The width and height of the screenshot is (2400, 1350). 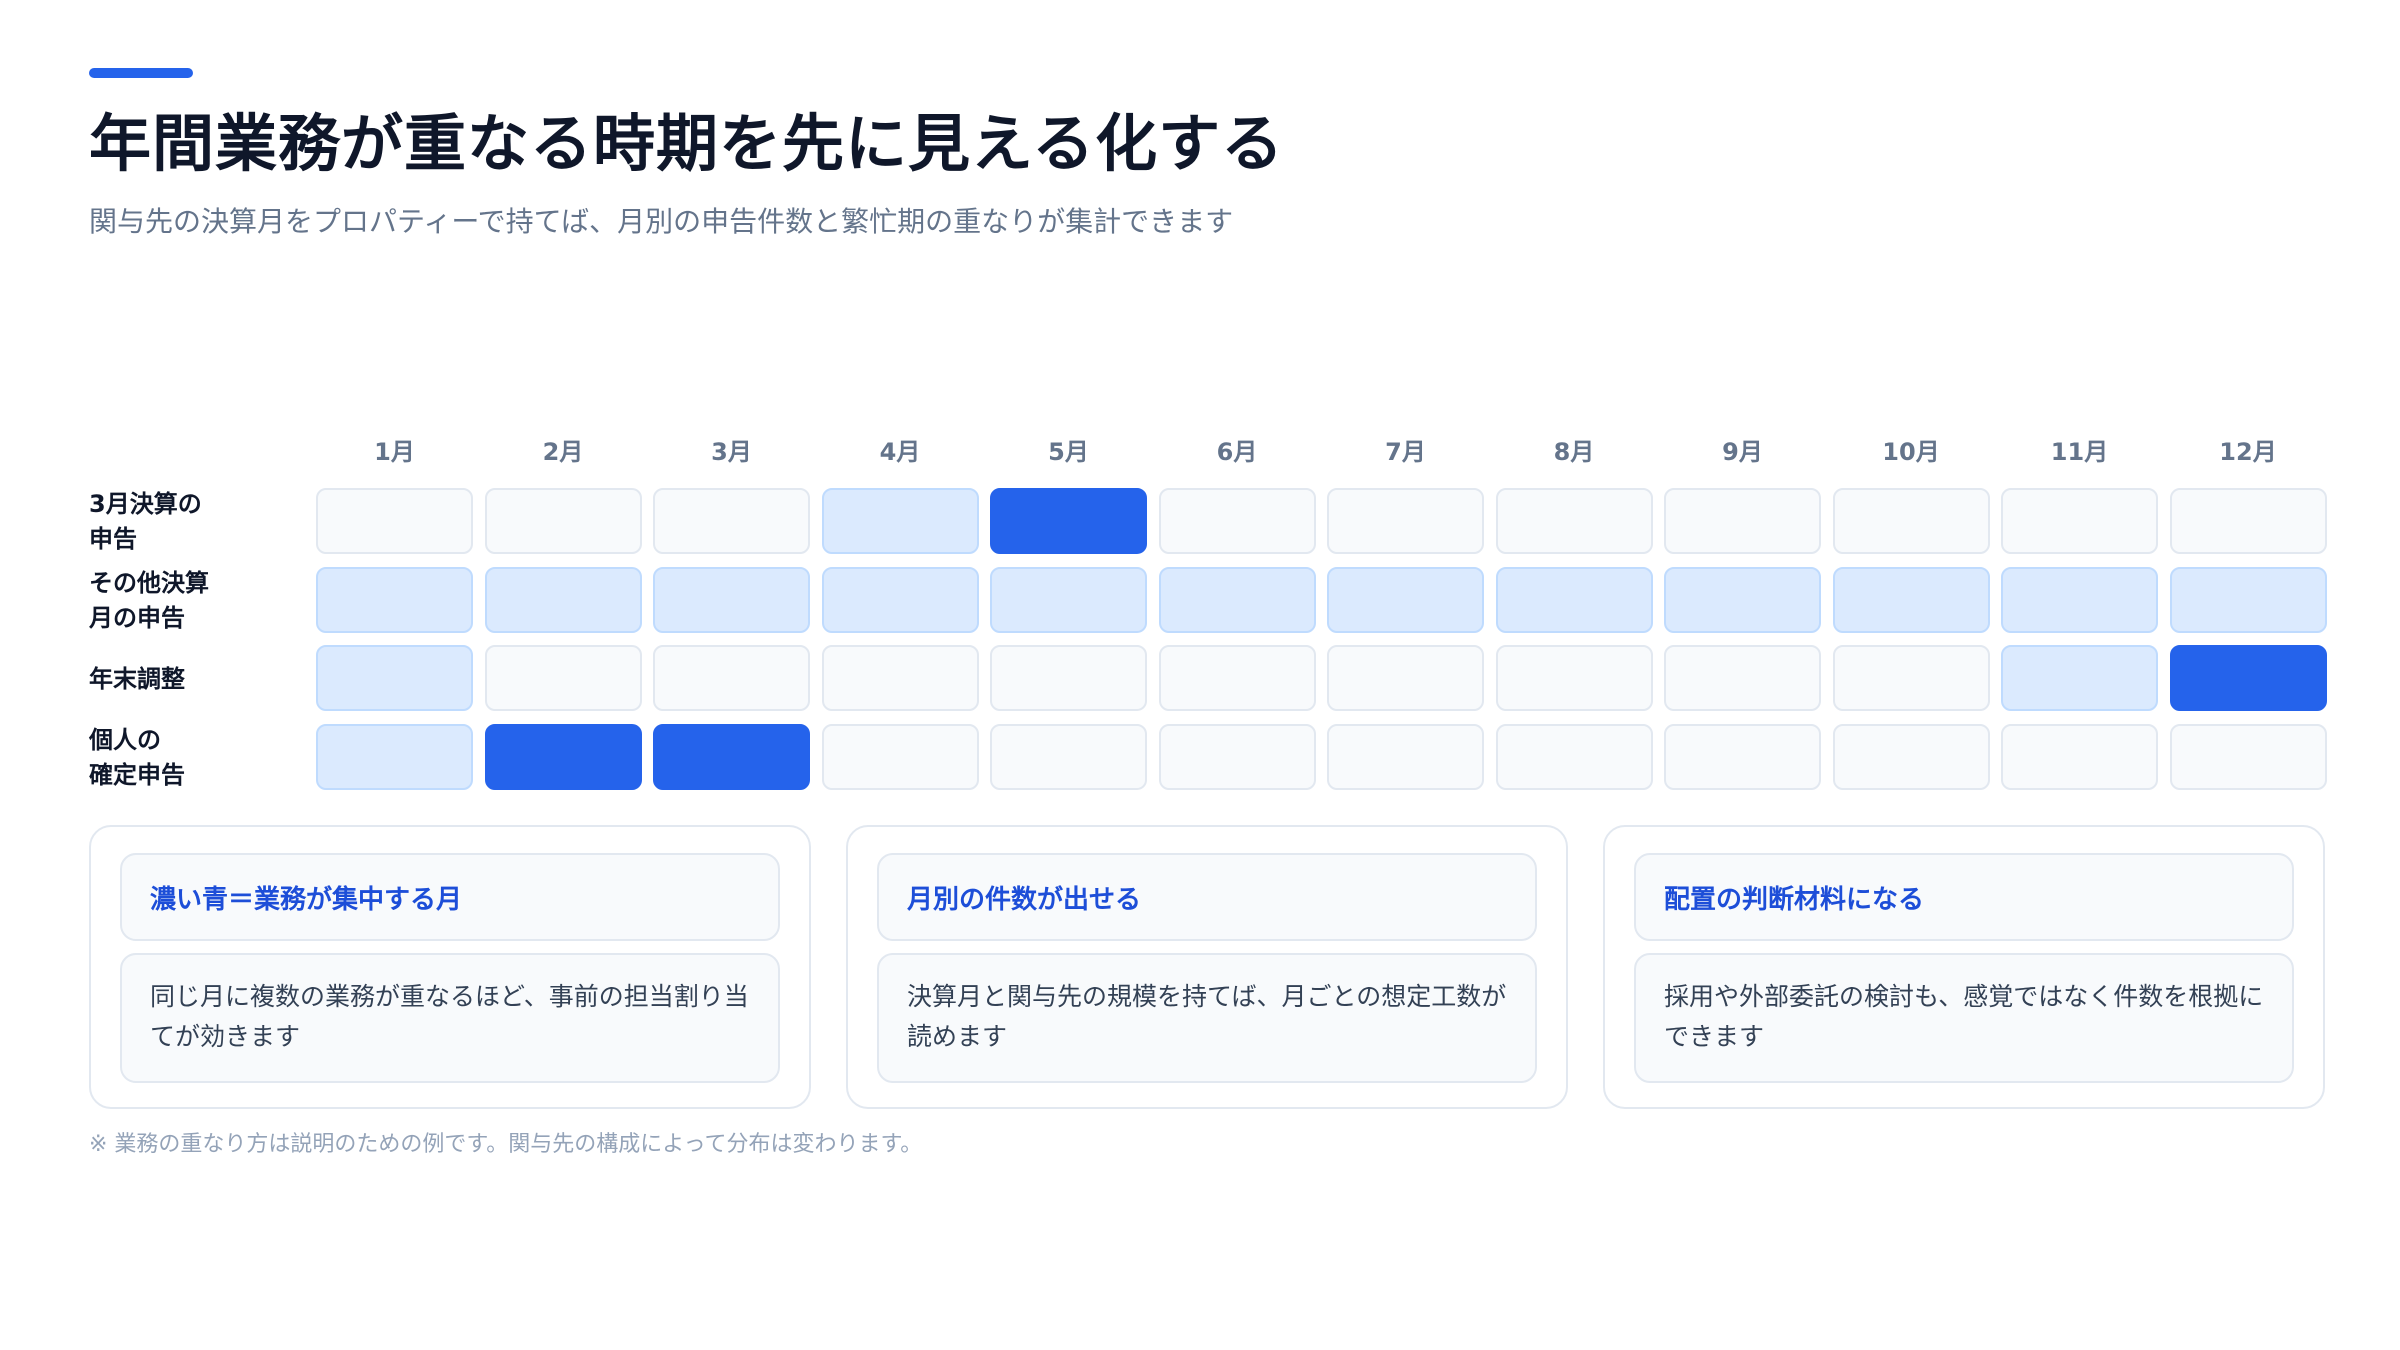 I want to click on accent-bar, so click(x=141, y=73).